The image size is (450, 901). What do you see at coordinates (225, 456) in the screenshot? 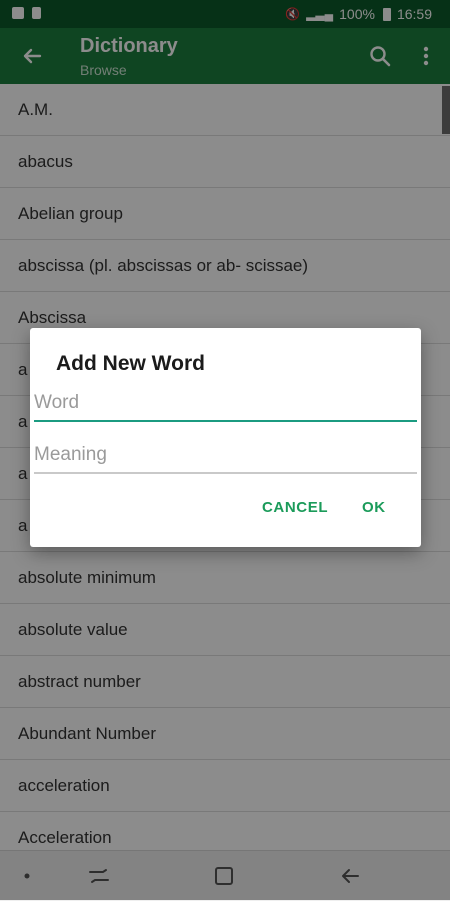
I see `meaning-input` at bounding box center [225, 456].